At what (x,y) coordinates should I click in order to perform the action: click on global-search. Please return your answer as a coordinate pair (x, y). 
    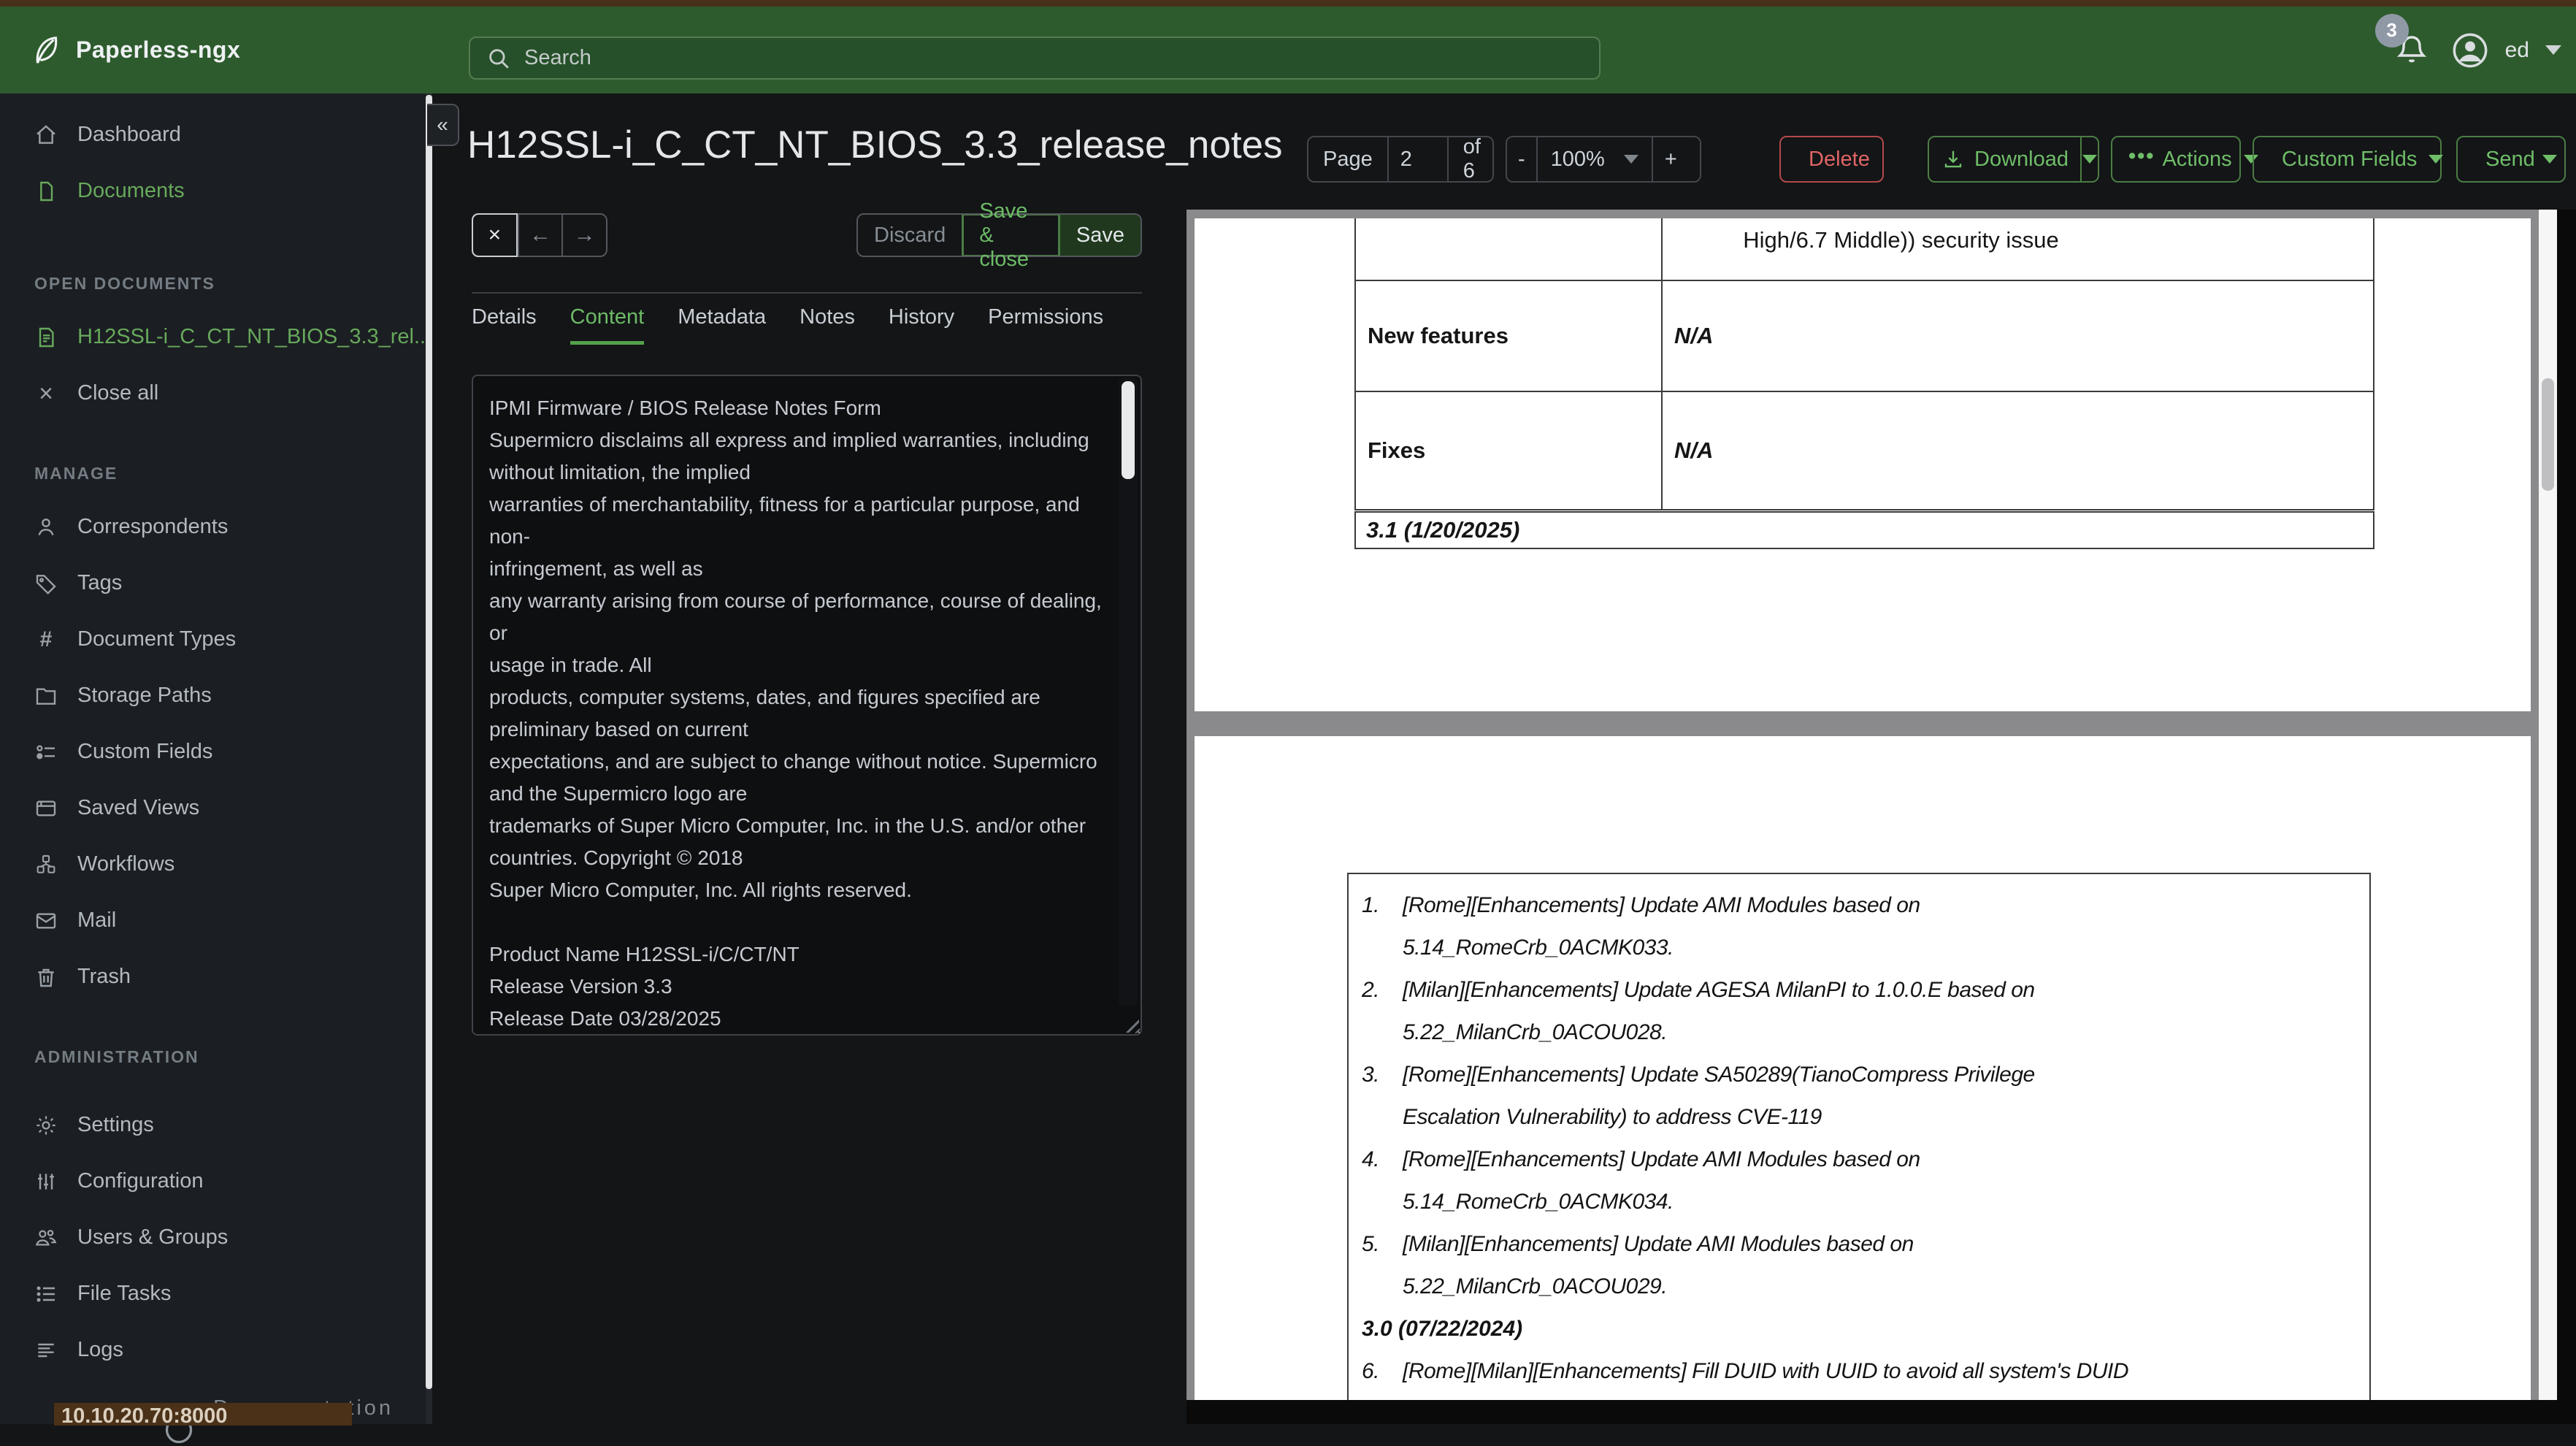
    Looking at the image, I should click on (1035, 59).